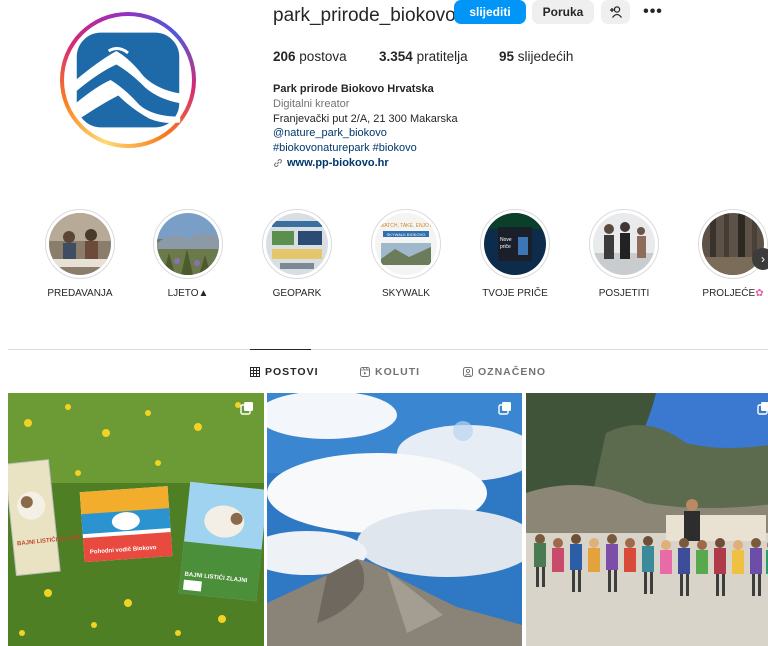 The height and width of the screenshot is (646, 768). I want to click on profile-avatar-ring, so click(128, 80).